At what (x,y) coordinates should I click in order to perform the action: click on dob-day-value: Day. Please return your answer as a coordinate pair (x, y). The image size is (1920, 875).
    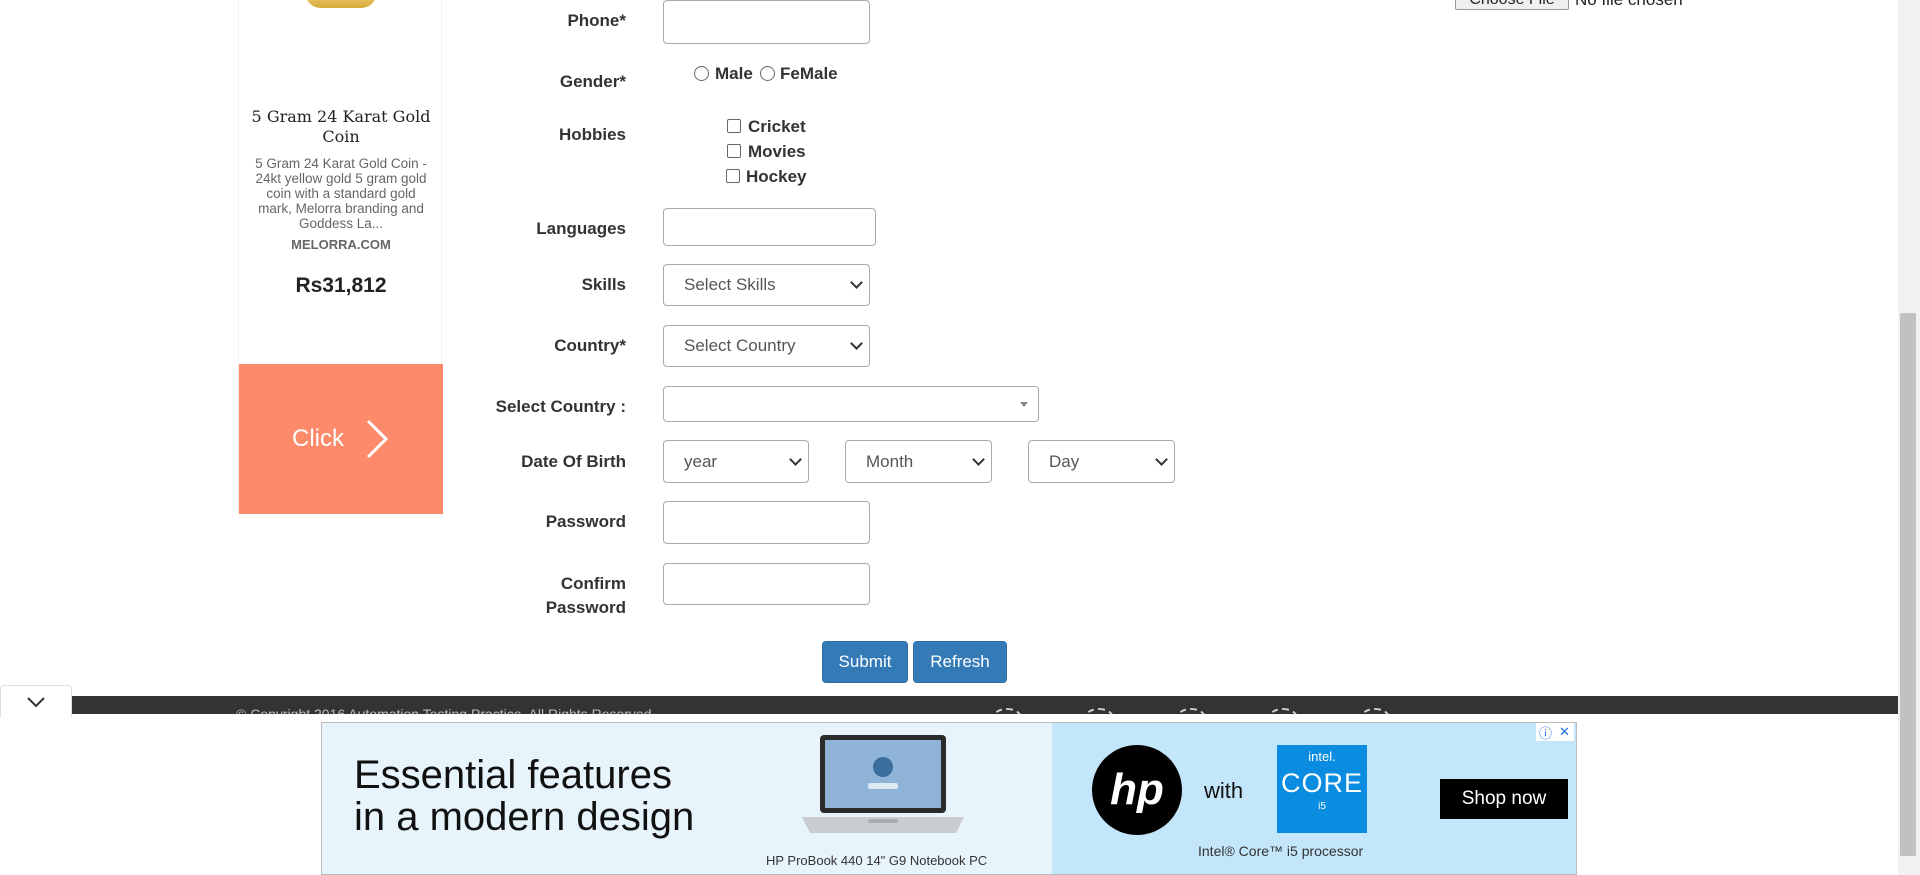
    Looking at the image, I should click on (1064, 461).